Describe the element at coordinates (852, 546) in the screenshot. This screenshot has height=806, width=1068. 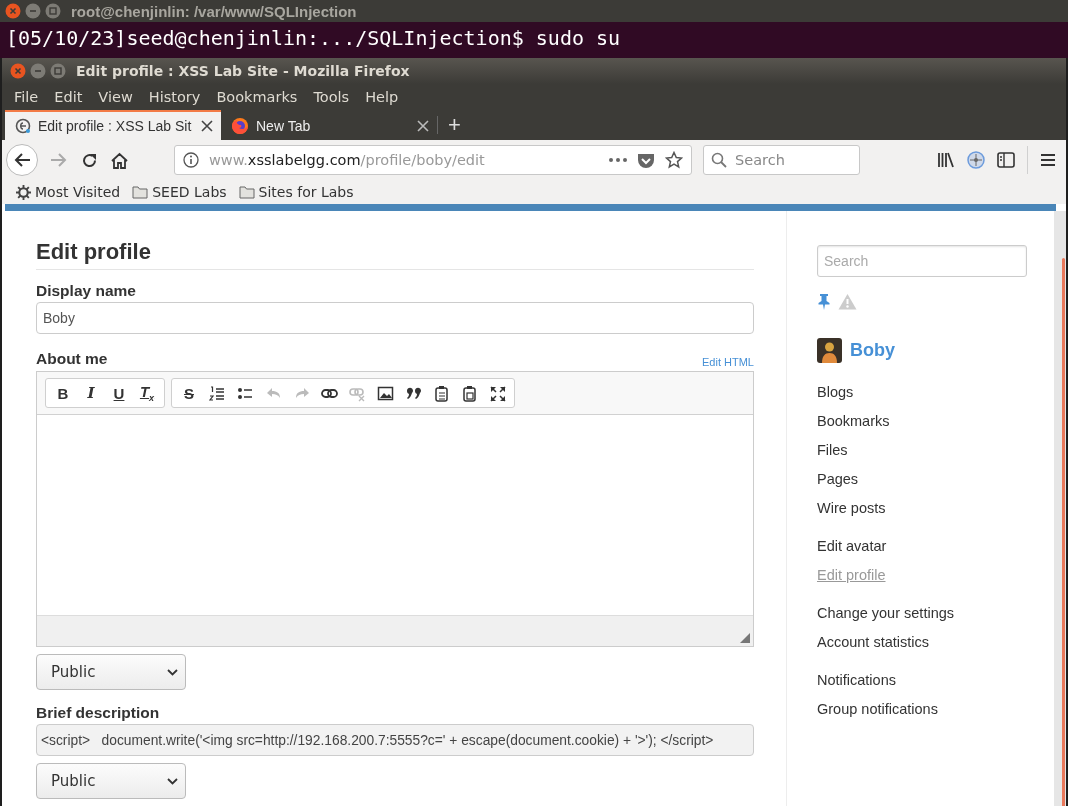
I see `sidebar-link: Edit avatar` at that location.